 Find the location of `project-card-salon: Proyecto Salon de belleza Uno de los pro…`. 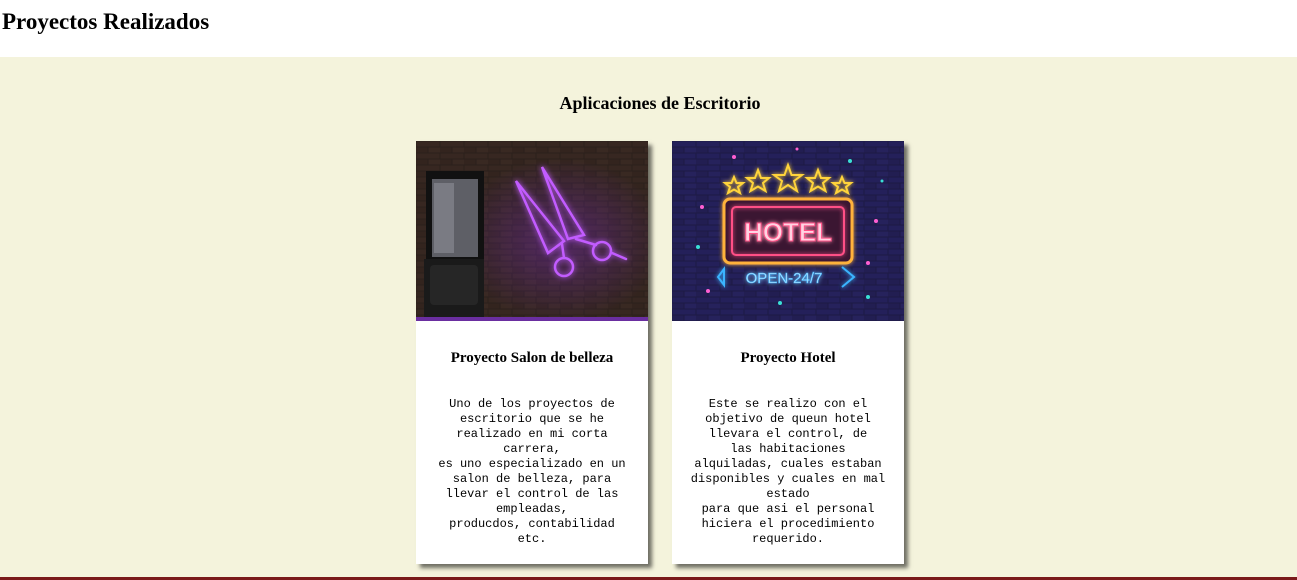

project-card-salon: Proyecto Salon de belleza Uno de los pro… is located at coordinates (532, 352).